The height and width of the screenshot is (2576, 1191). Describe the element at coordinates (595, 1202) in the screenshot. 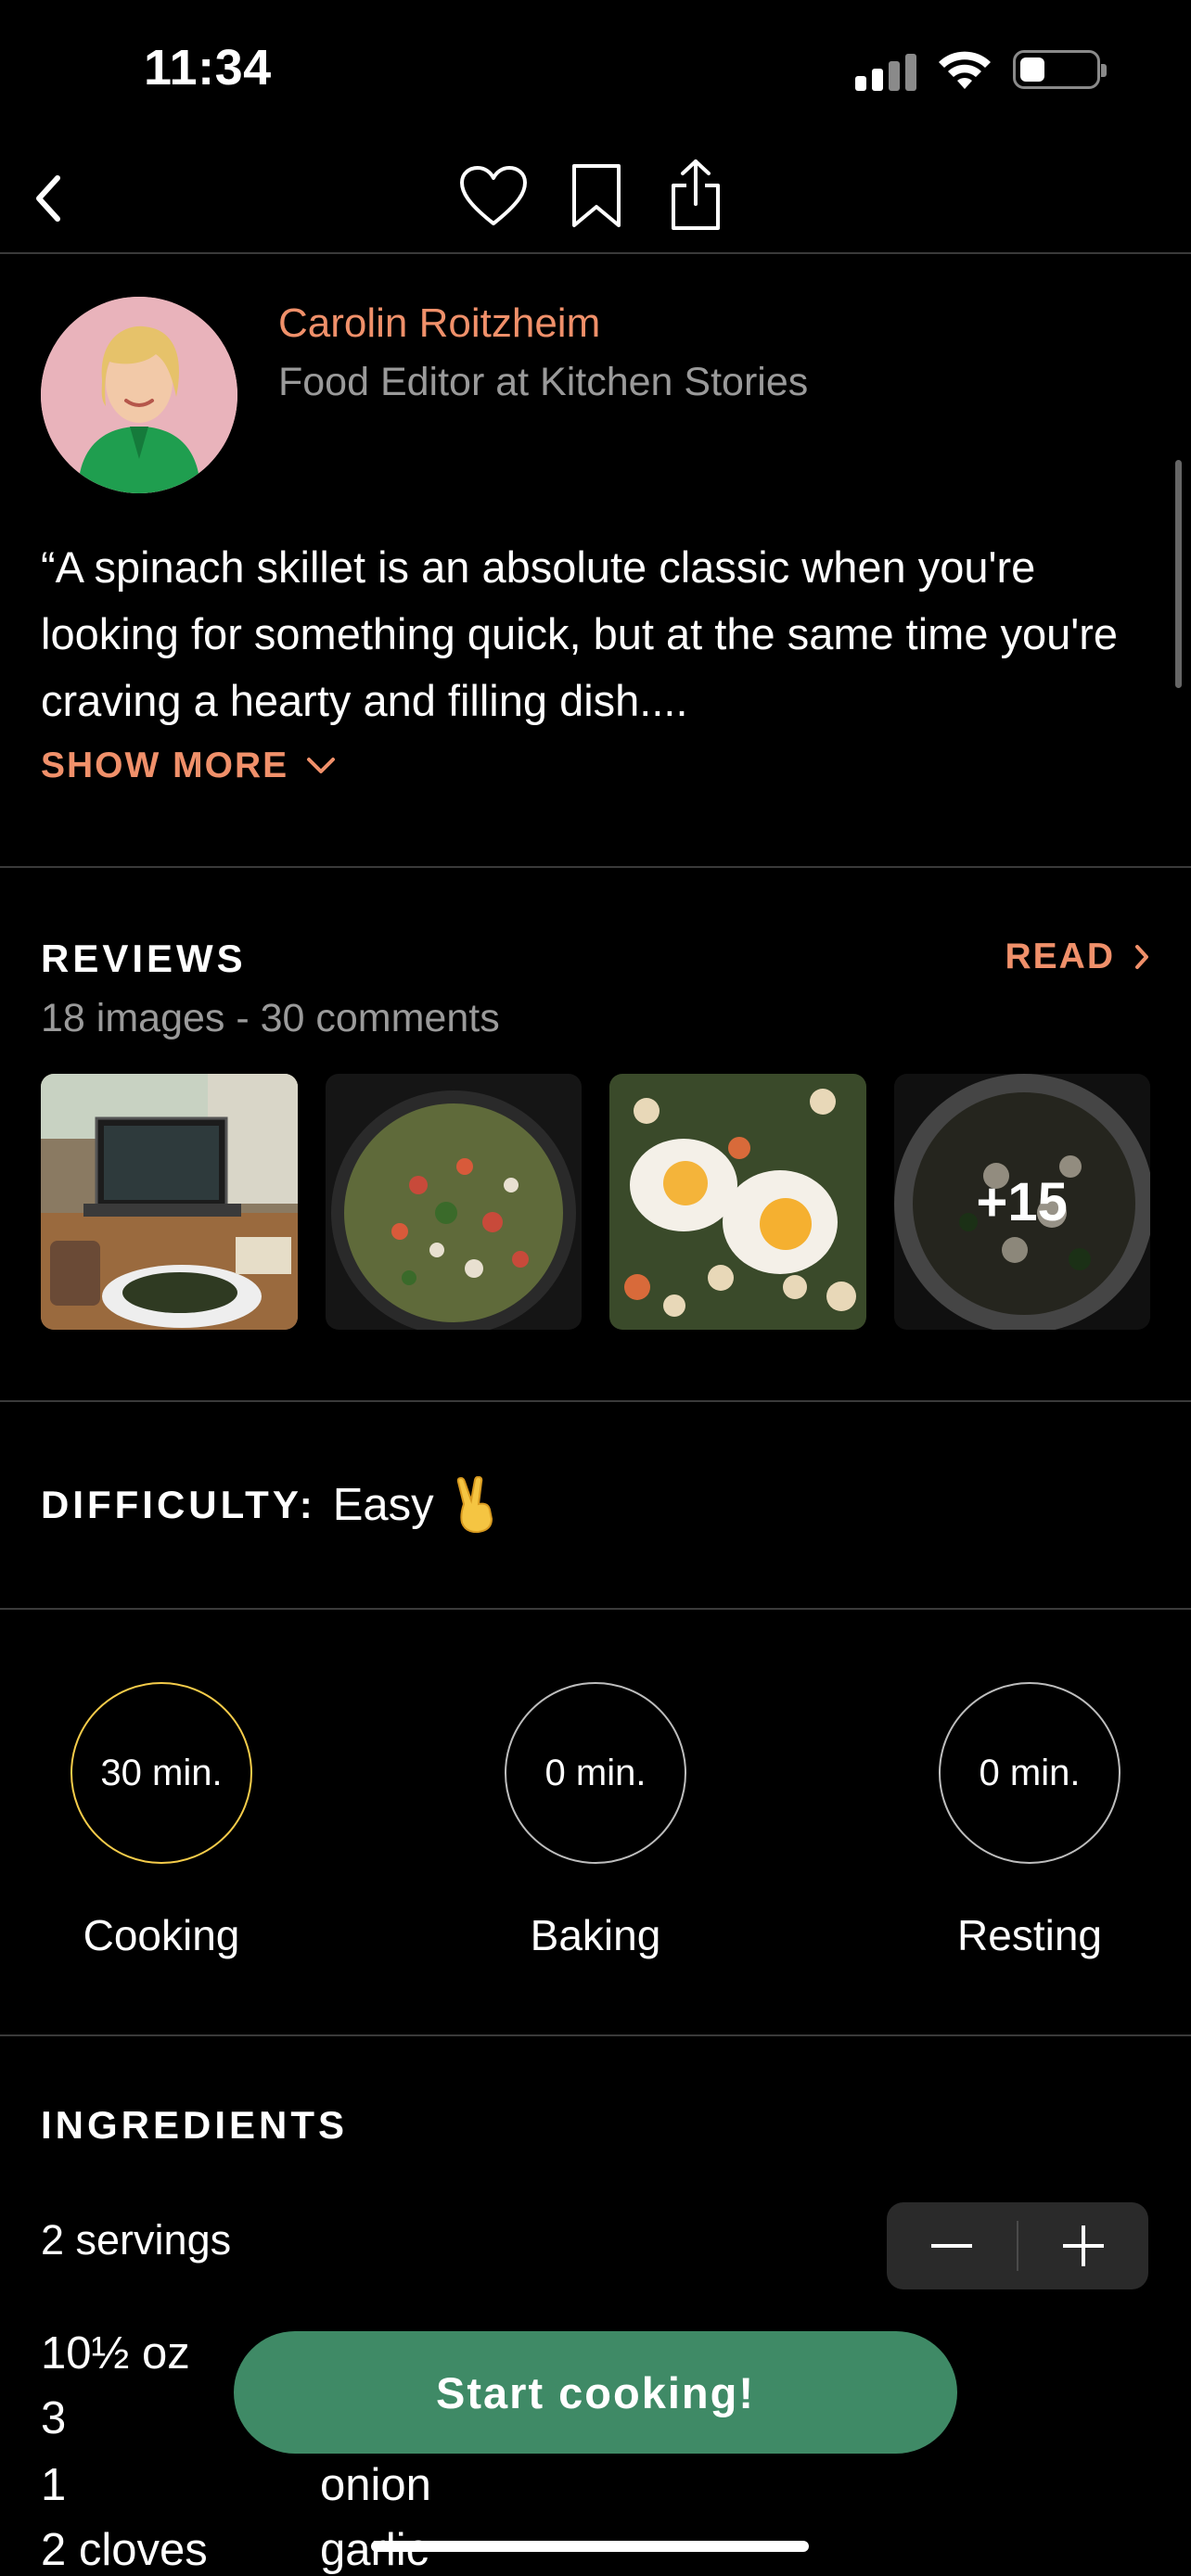

I see `review-thumbnails: +15` at that location.